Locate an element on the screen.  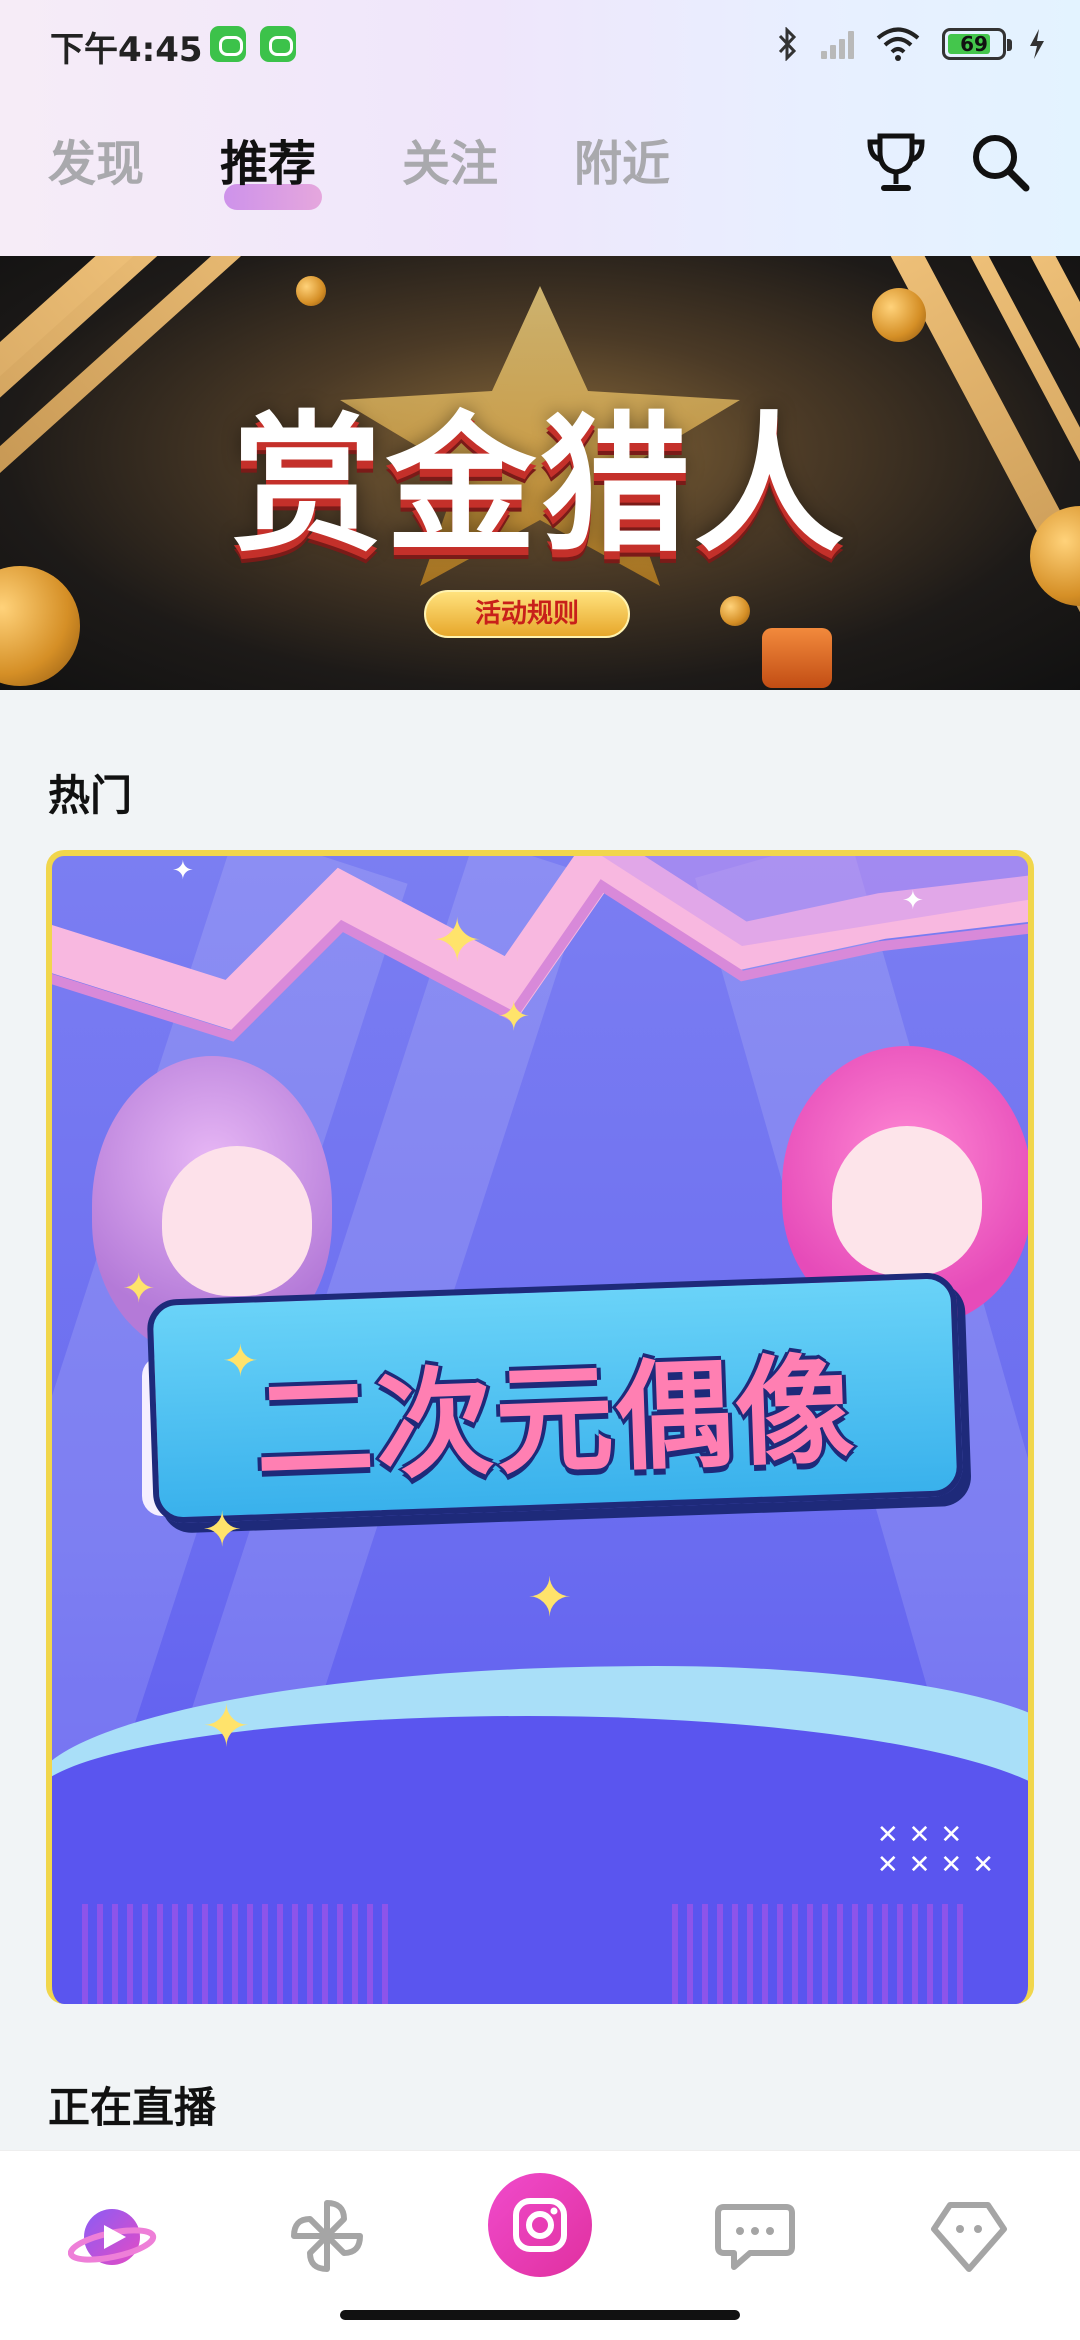
wifi-icon is located at coordinates (898, 44).